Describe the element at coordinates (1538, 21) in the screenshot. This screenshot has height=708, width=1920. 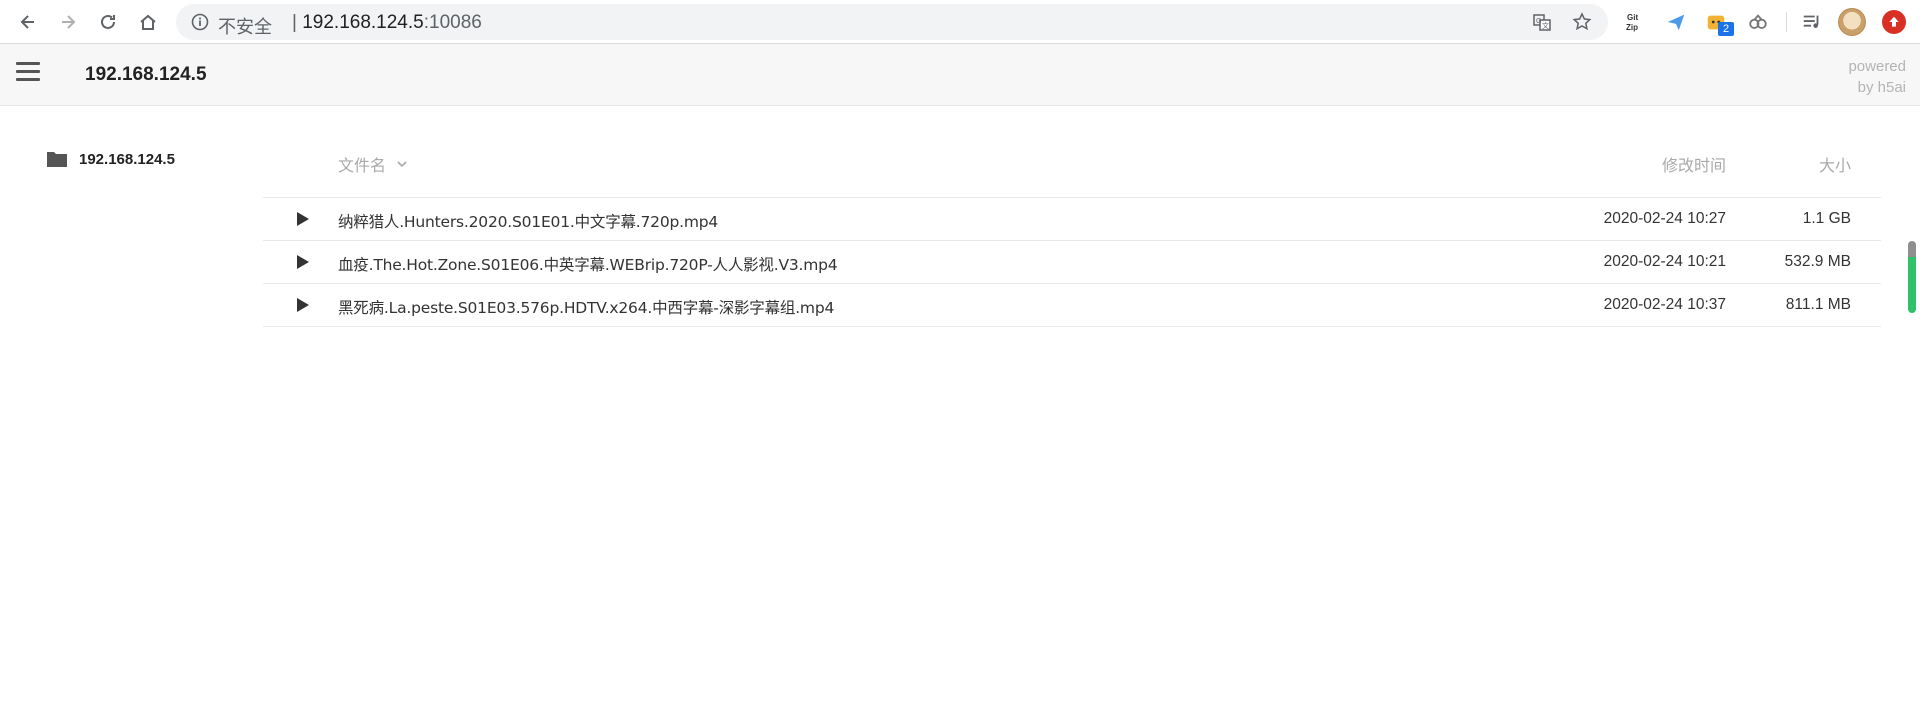
I see `svg-text: G` at that location.